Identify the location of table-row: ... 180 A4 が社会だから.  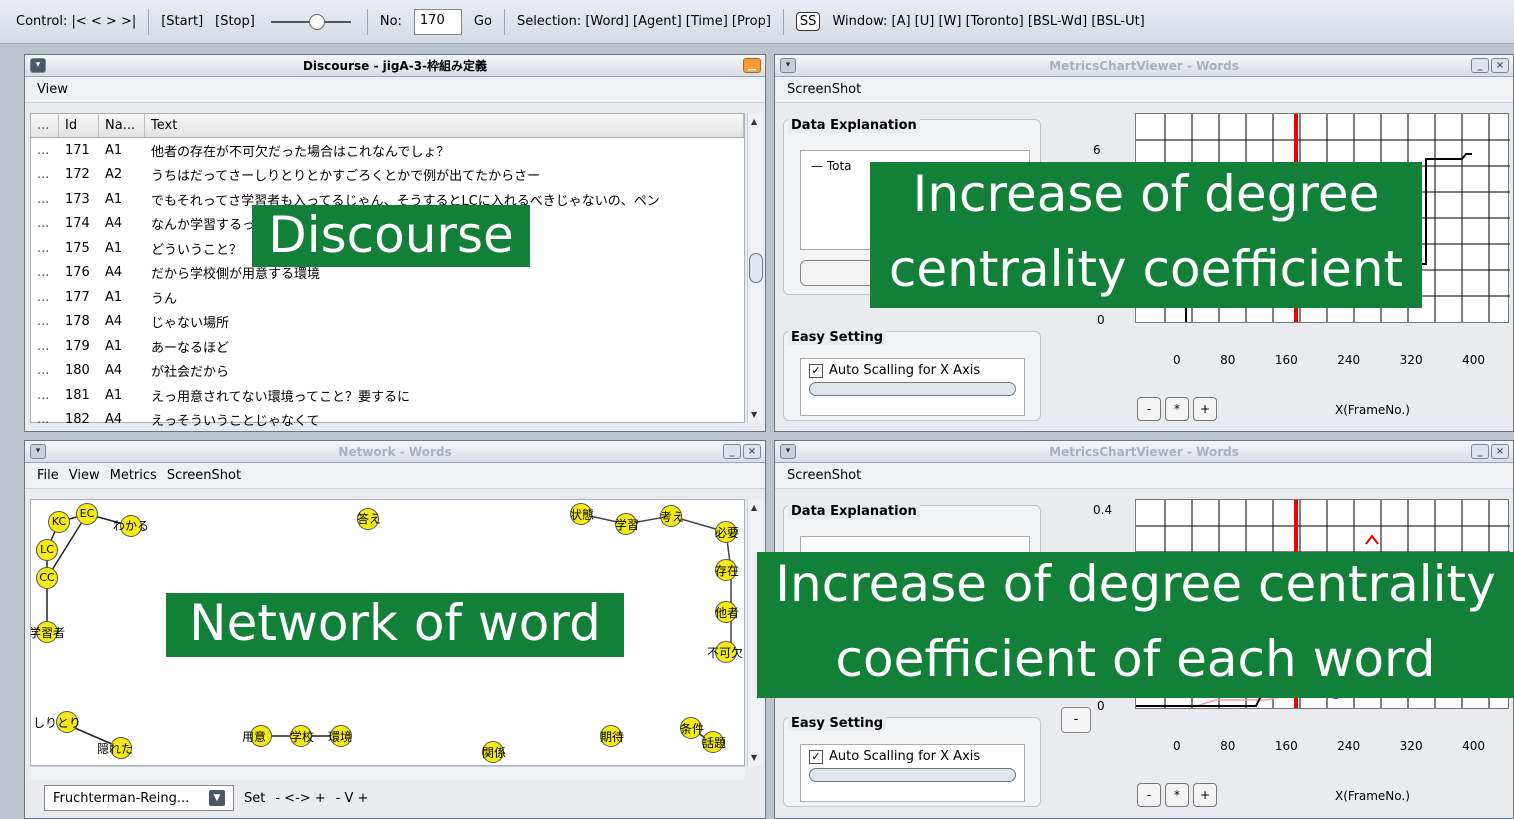
(387, 371).